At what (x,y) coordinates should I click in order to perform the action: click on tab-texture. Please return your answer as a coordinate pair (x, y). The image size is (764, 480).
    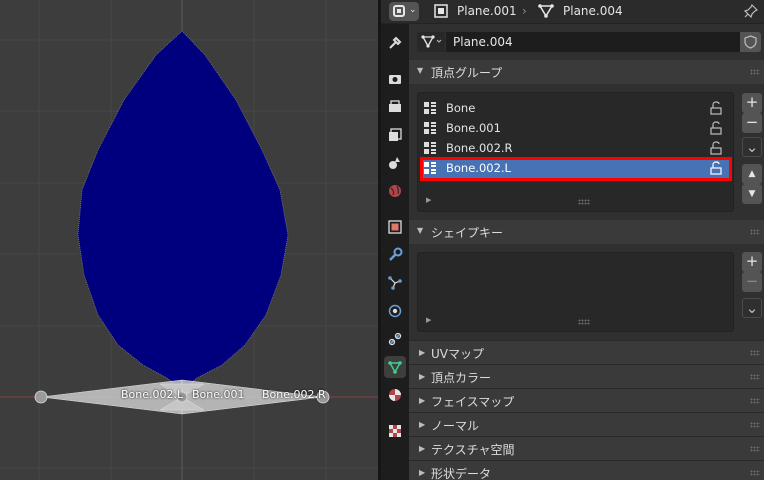
    Looking at the image, I should click on (395, 431).